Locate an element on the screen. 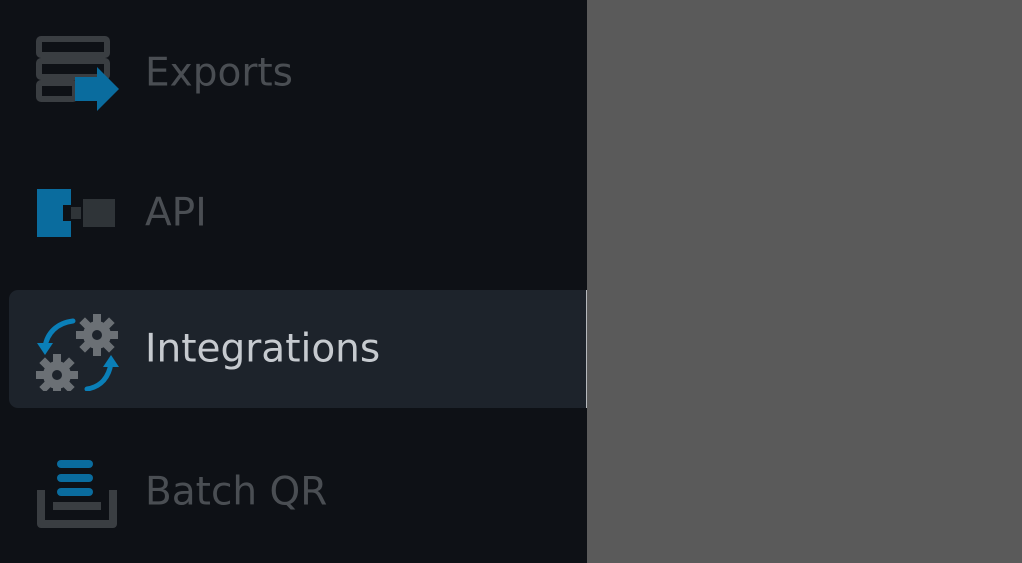  api-plug-icon is located at coordinates (77, 213).